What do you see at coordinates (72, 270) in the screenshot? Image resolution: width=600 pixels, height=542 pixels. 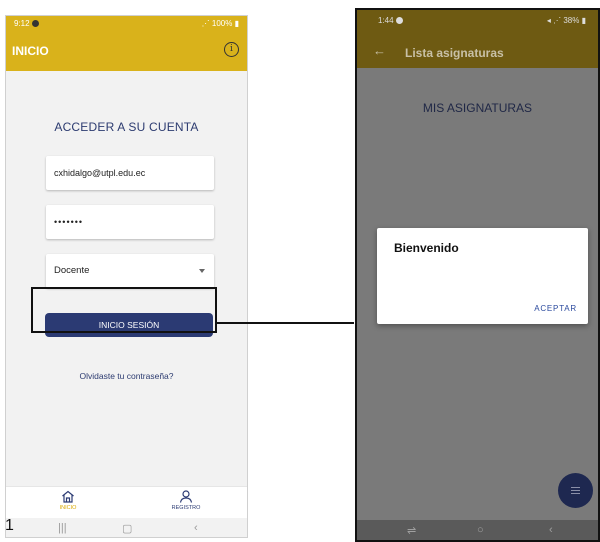 I see `role-value: Docente` at bounding box center [72, 270].